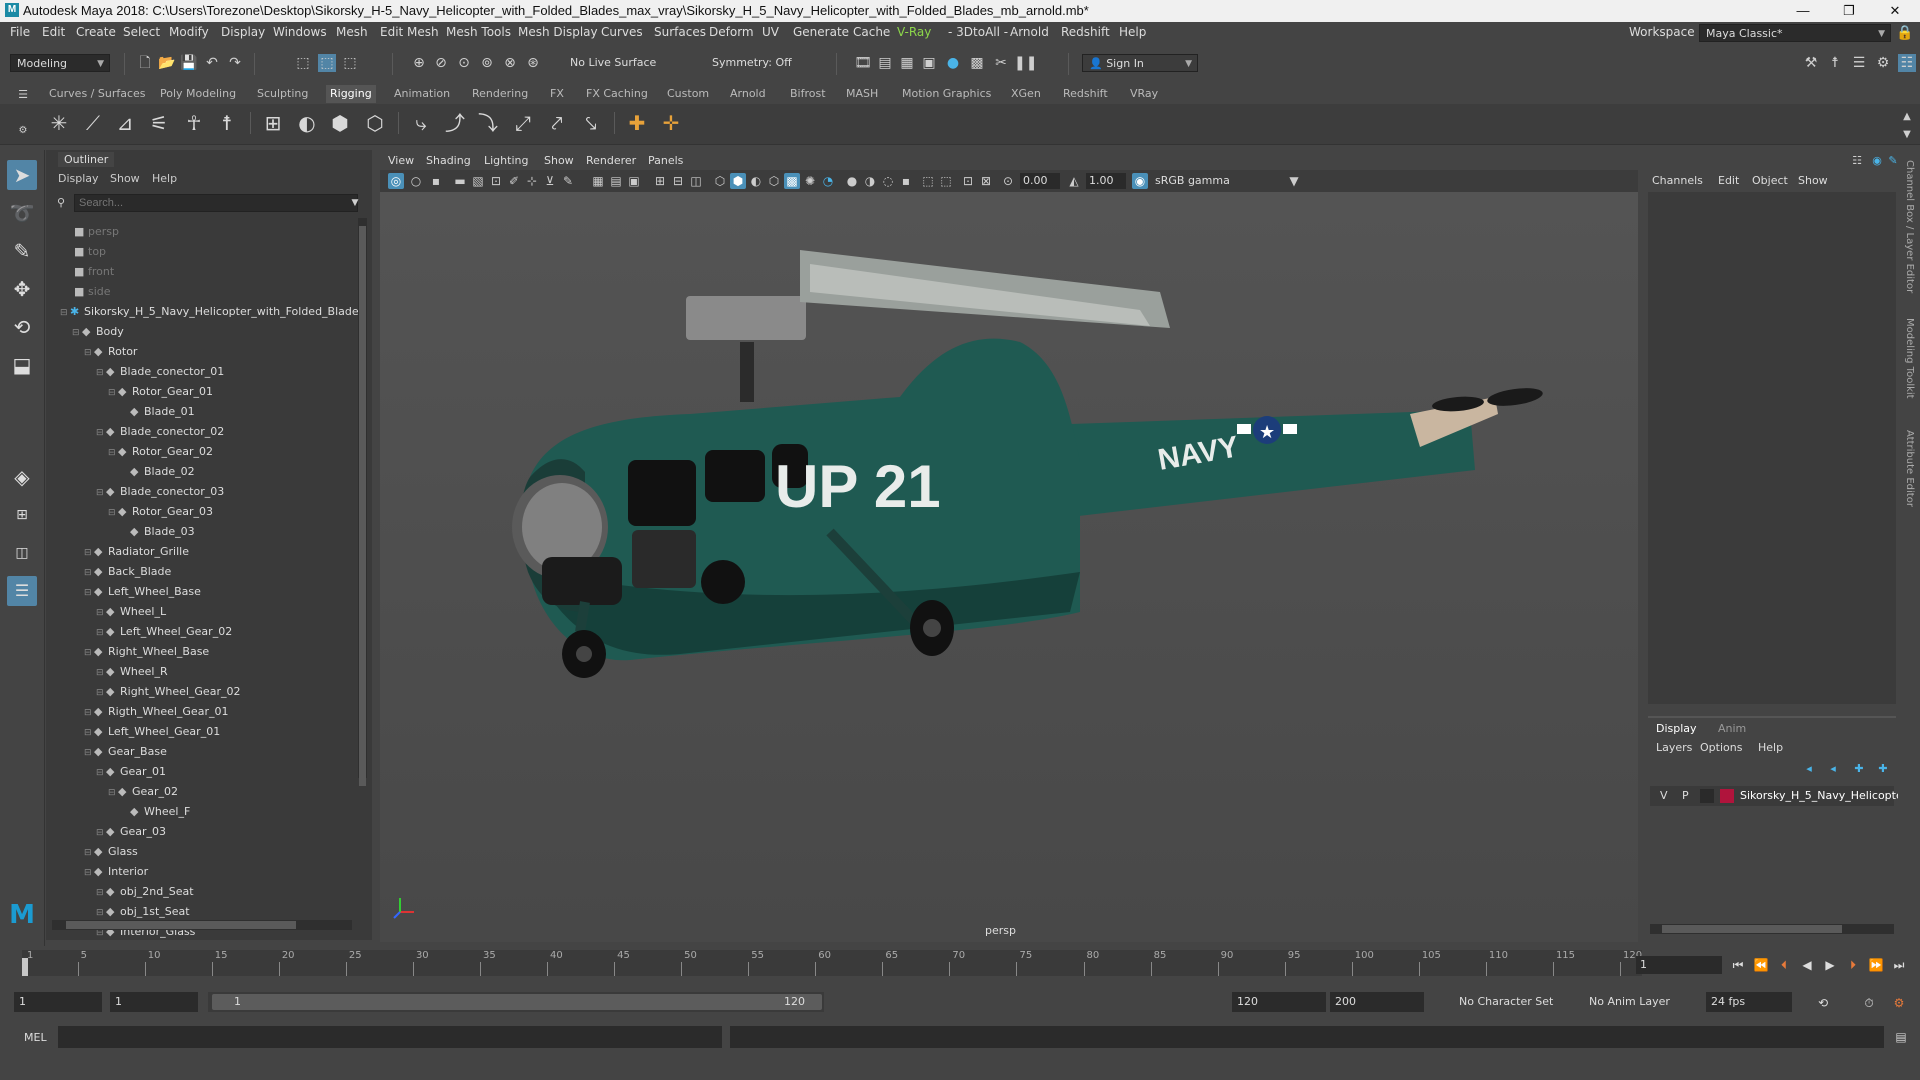  What do you see at coordinates (1909, 226) in the screenshot?
I see `channel-box-layer-editor-tab: Channel Box / Layer Editor` at bounding box center [1909, 226].